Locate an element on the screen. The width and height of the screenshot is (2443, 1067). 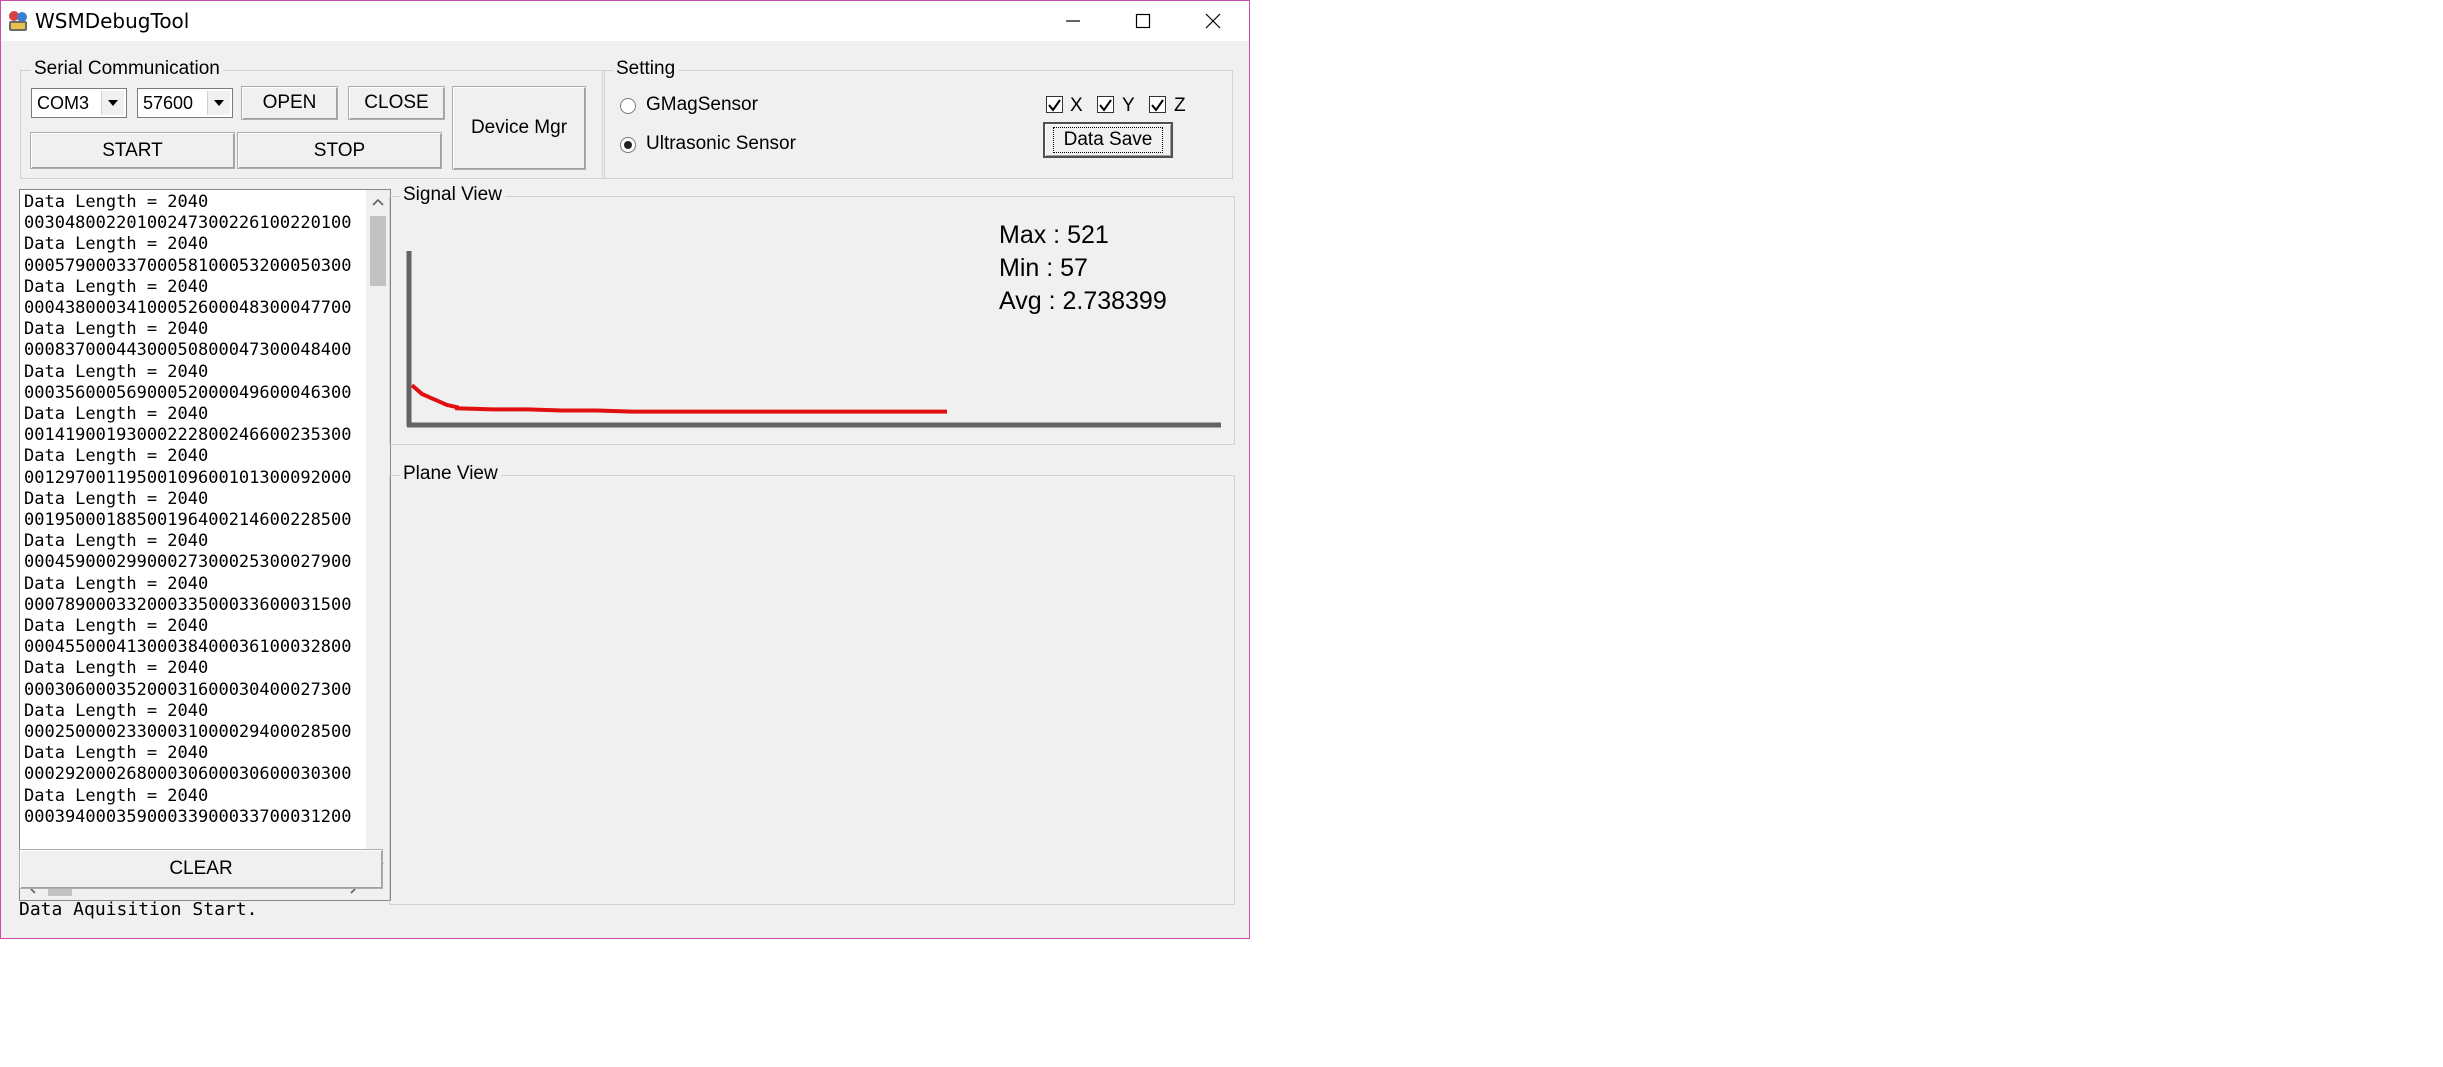
app-icon is located at coordinates (18, 21).